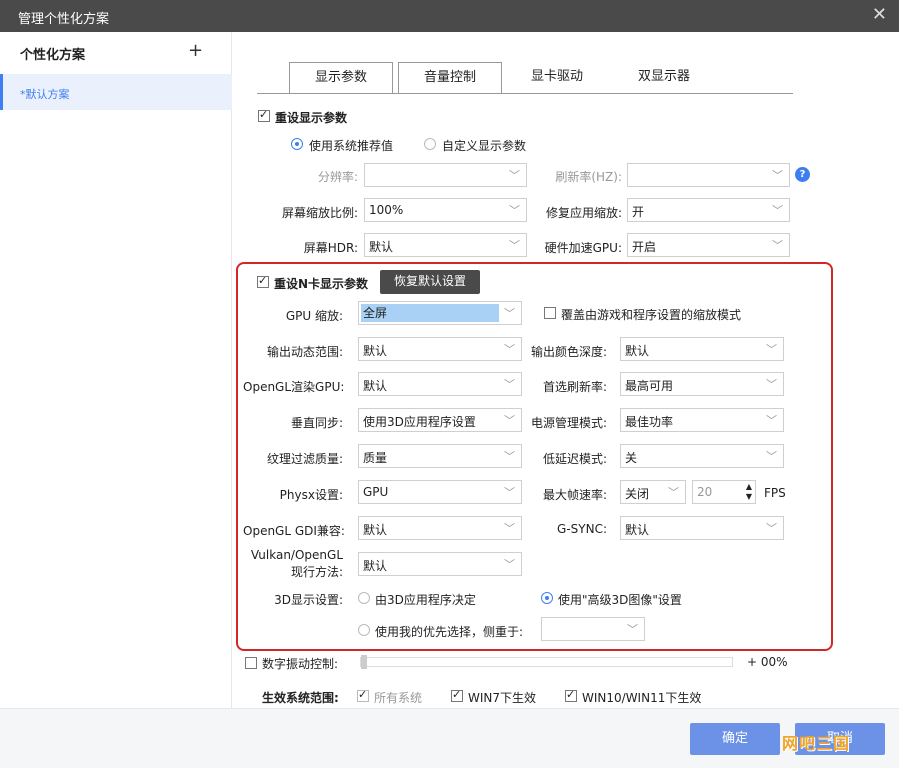 The height and width of the screenshot is (768, 899). Describe the element at coordinates (263, 281) in the screenshot. I see `reset-nvidia-checkbox` at that location.